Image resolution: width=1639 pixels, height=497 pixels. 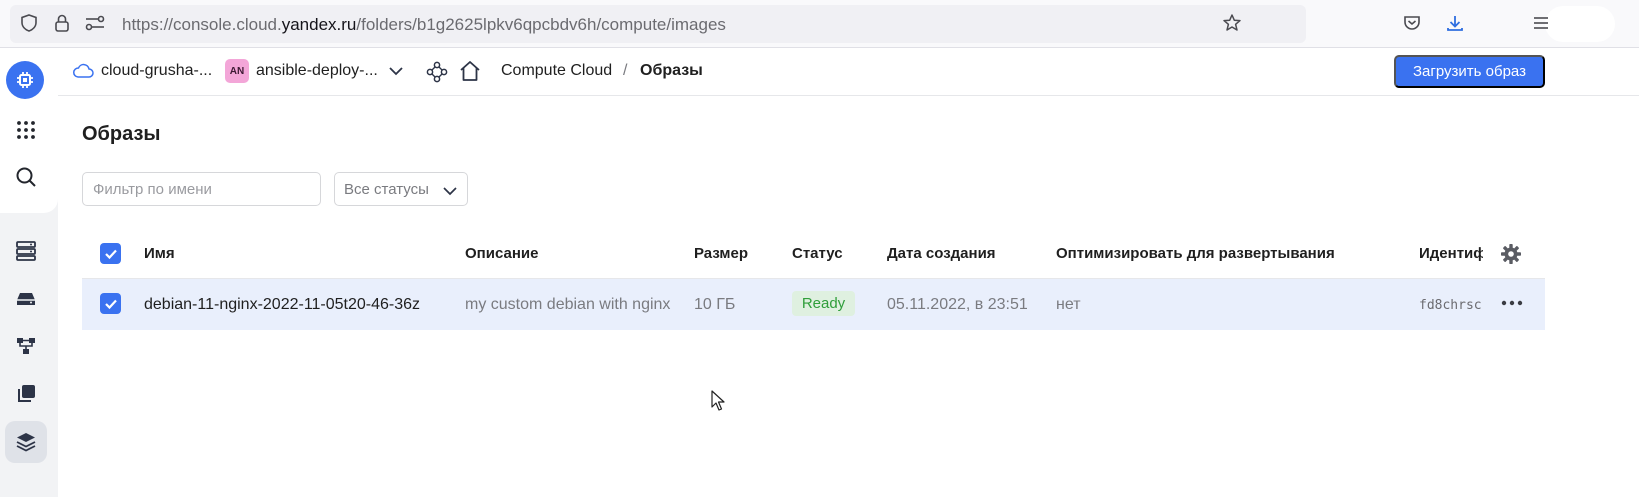 I want to click on row-actions-more-icon, so click(x=1512, y=305).